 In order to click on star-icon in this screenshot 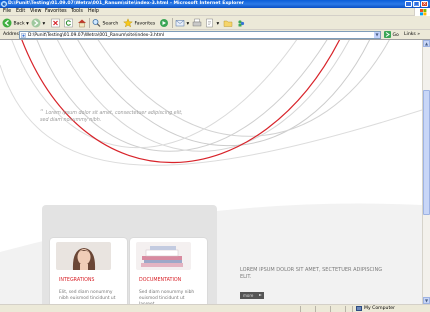, I will do `click(128, 23)`.